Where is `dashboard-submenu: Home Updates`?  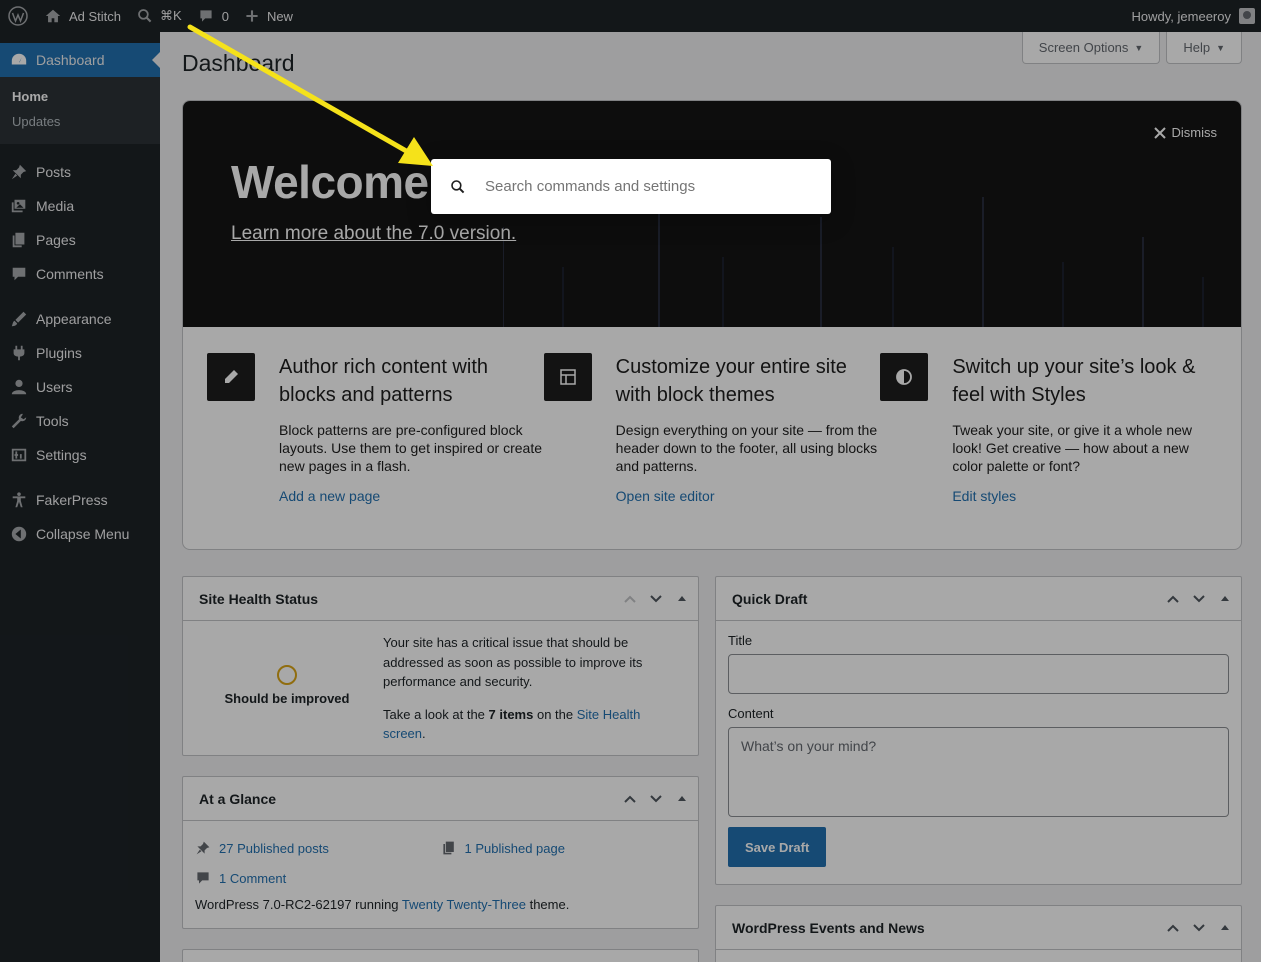
dashboard-submenu: Home Updates is located at coordinates (80, 110).